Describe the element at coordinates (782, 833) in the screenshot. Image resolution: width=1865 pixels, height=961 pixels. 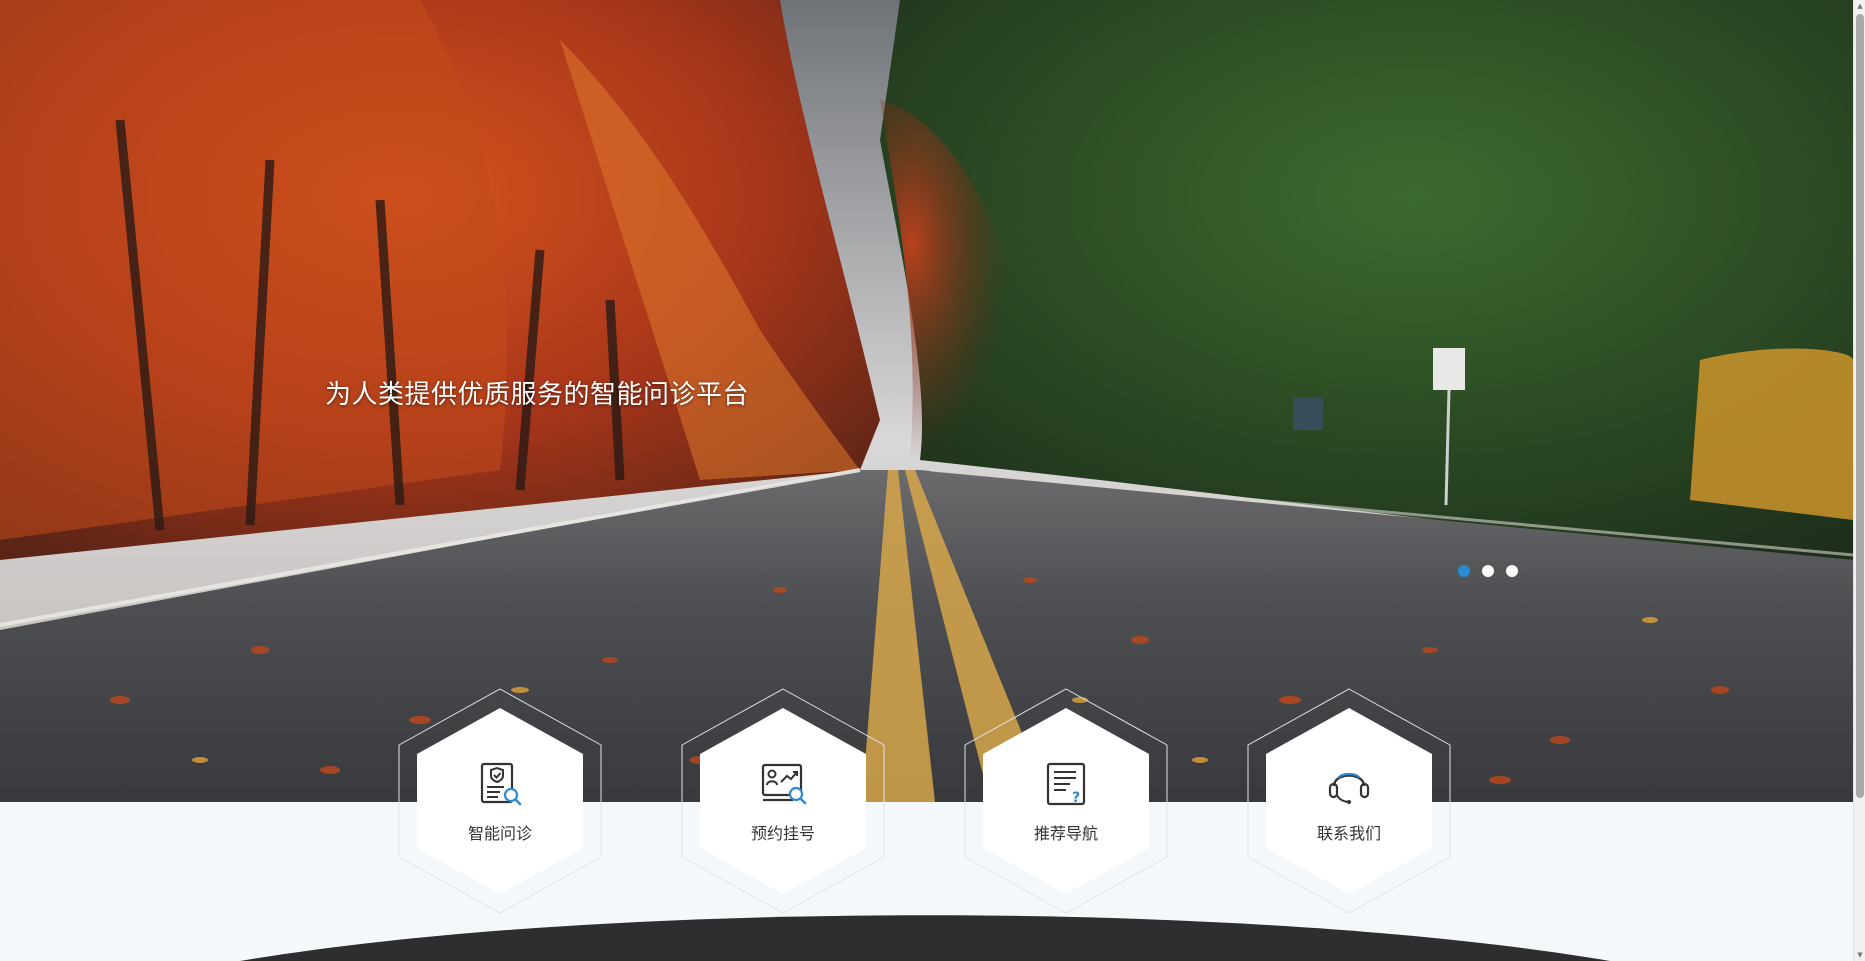
I see `feature-label: 预约挂号` at that location.